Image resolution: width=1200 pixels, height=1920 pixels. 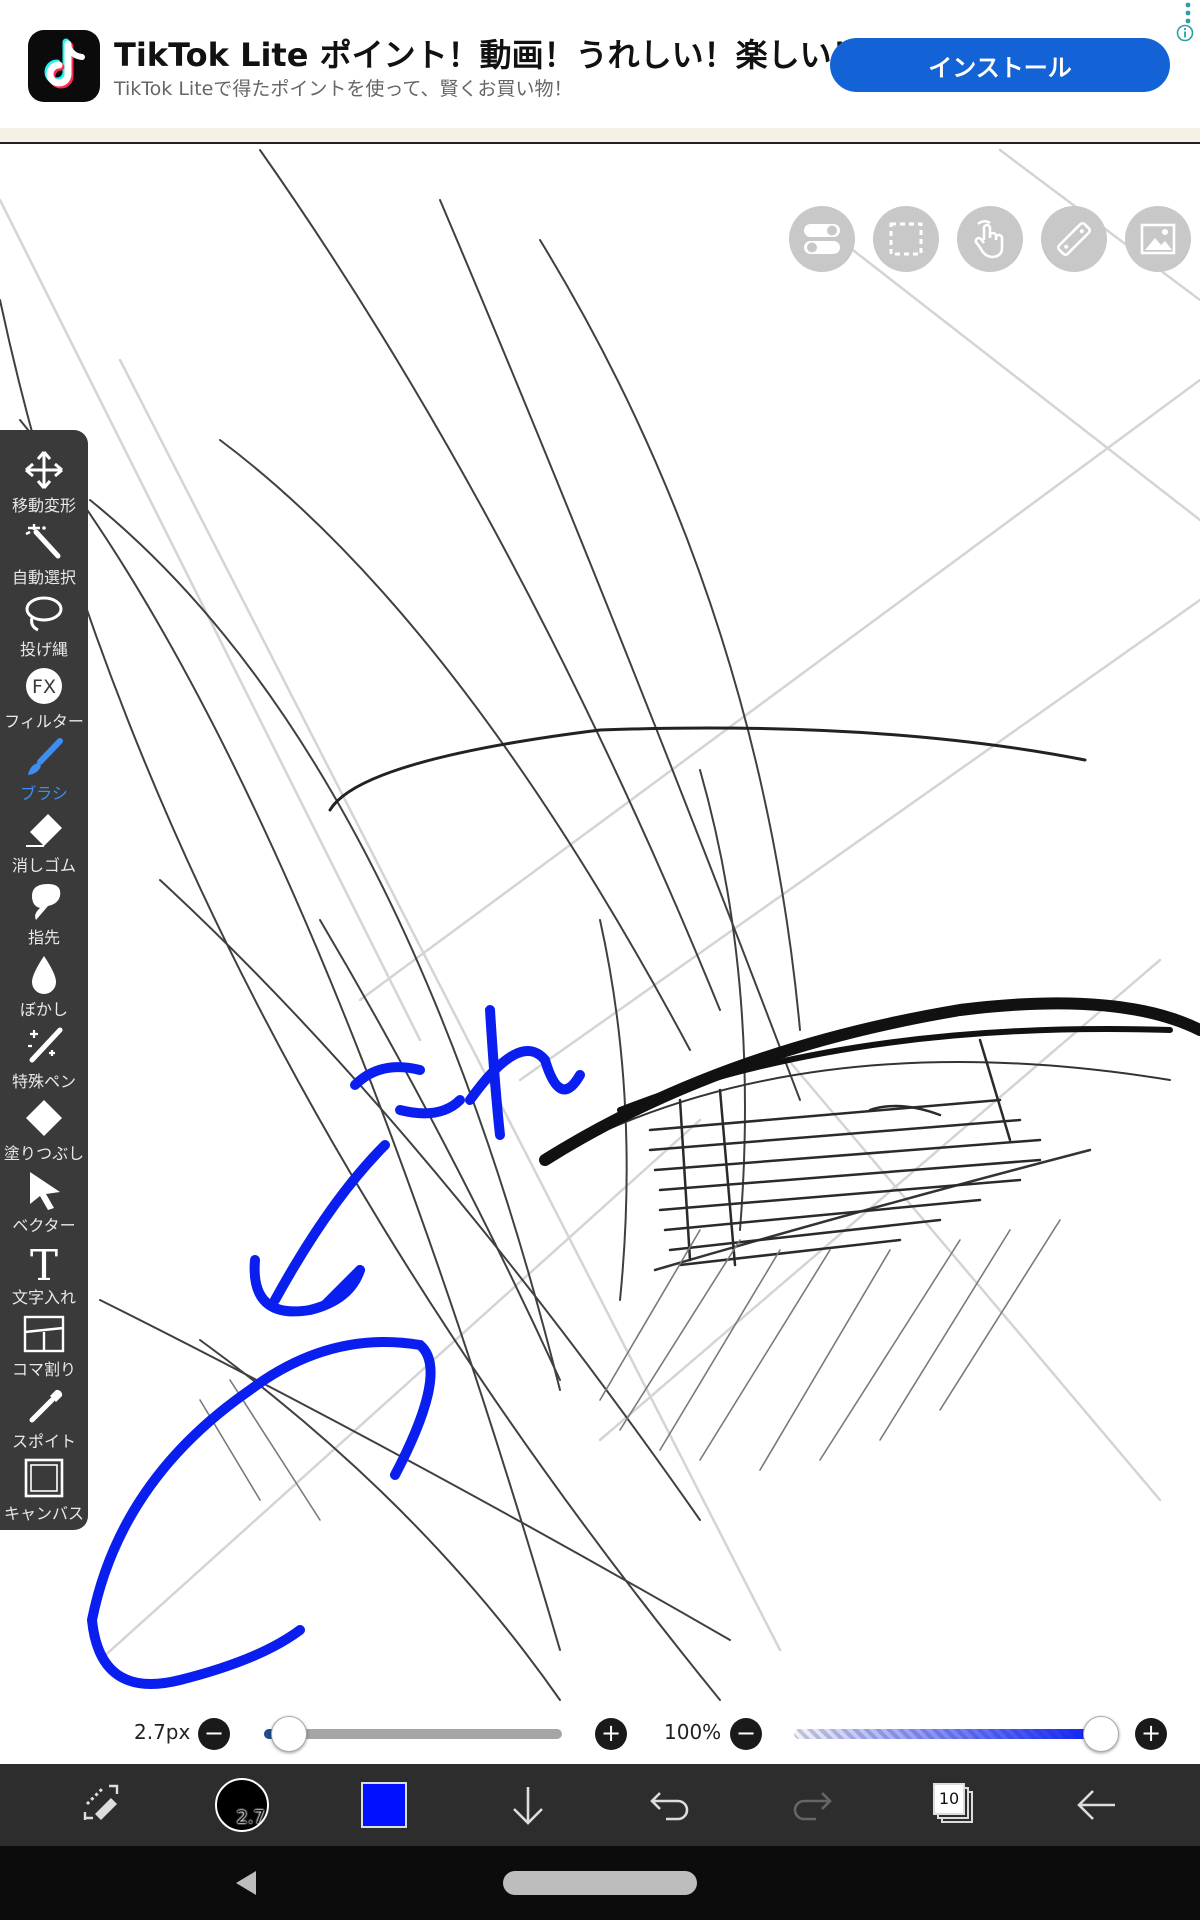 I want to click on ad-divider, so click(x=600, y=135).